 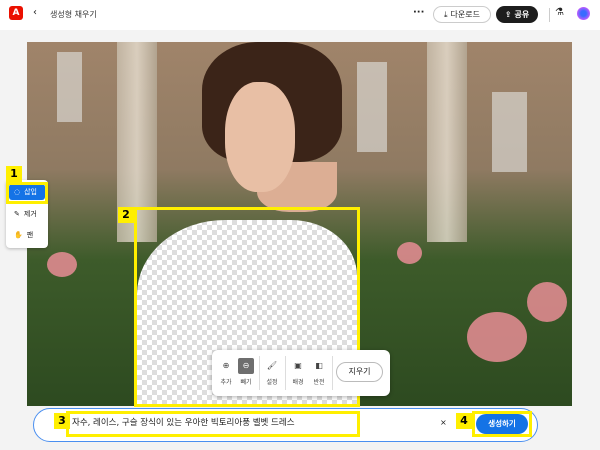 I want to click on back-chevron-icon: ‹, so click(x=35, y=12).